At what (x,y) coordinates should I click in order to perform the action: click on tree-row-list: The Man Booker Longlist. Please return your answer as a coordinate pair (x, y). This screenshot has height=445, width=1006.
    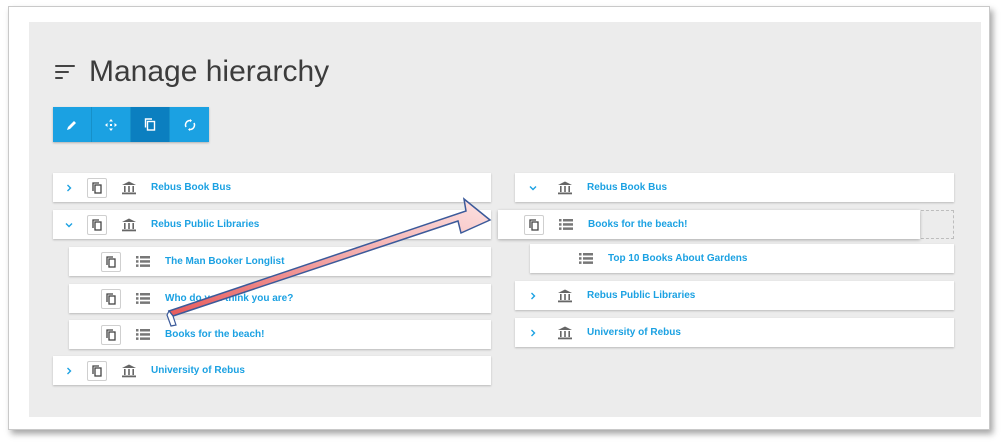
    Looking at the image, I should click on (280, 261).